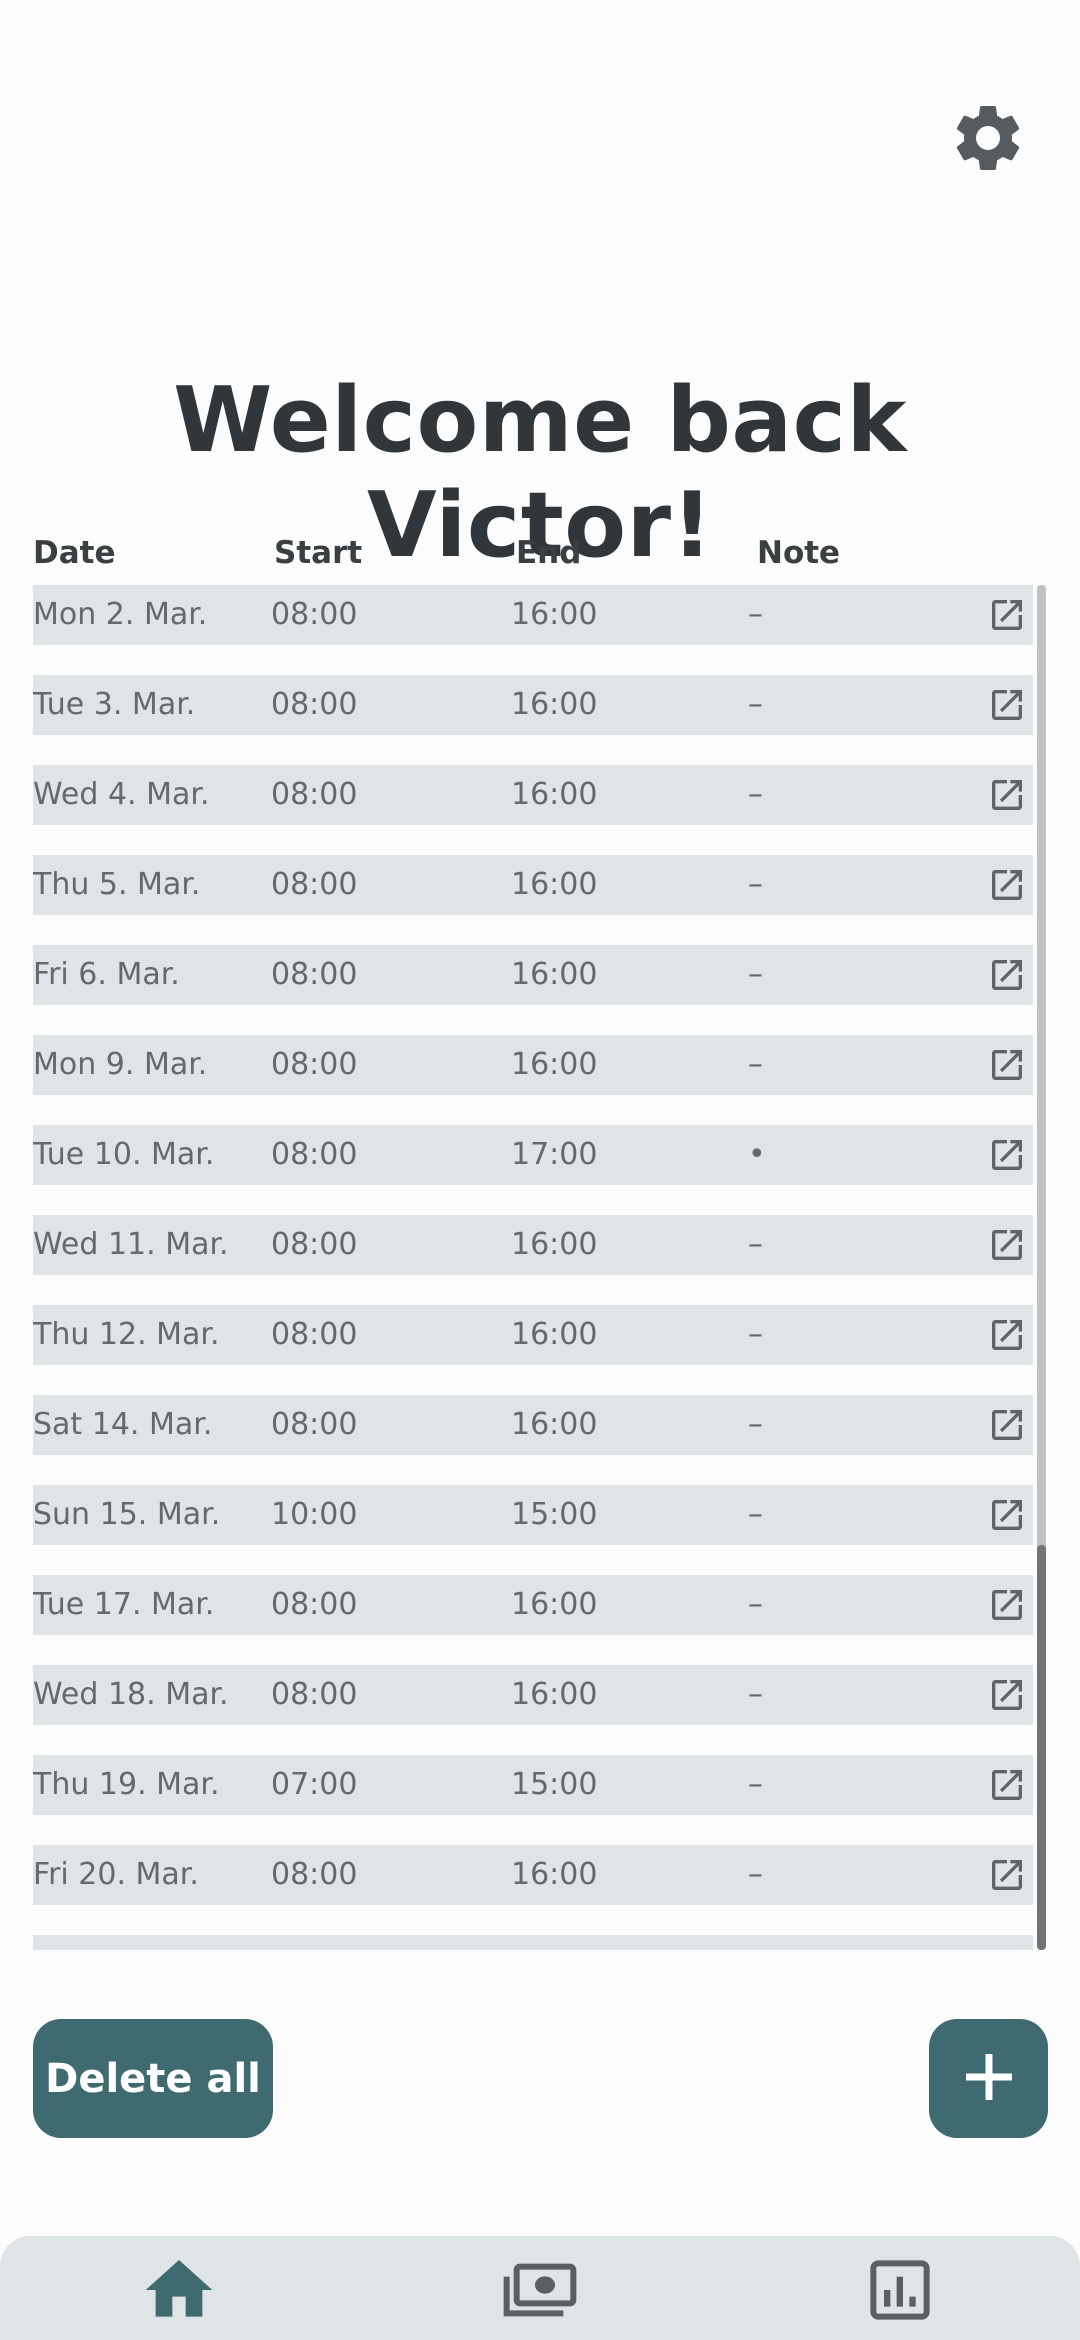 This screenshot has width=1080, height=2340. Describe the element at coordinates (120, 1064) in the screenshot. I see `row-date: Mon 9. Mar.` at that location.